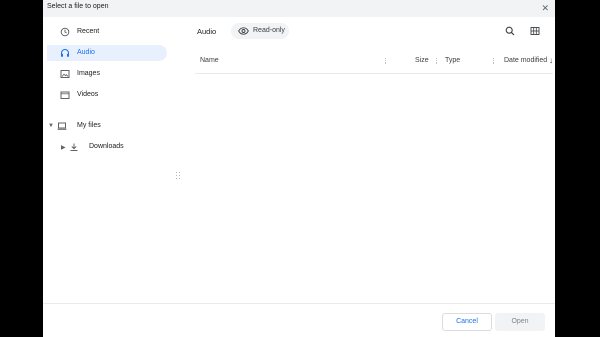 The width and height of the screenshot is (600, 337). I want to click on eye-icon, so click(243, 31).